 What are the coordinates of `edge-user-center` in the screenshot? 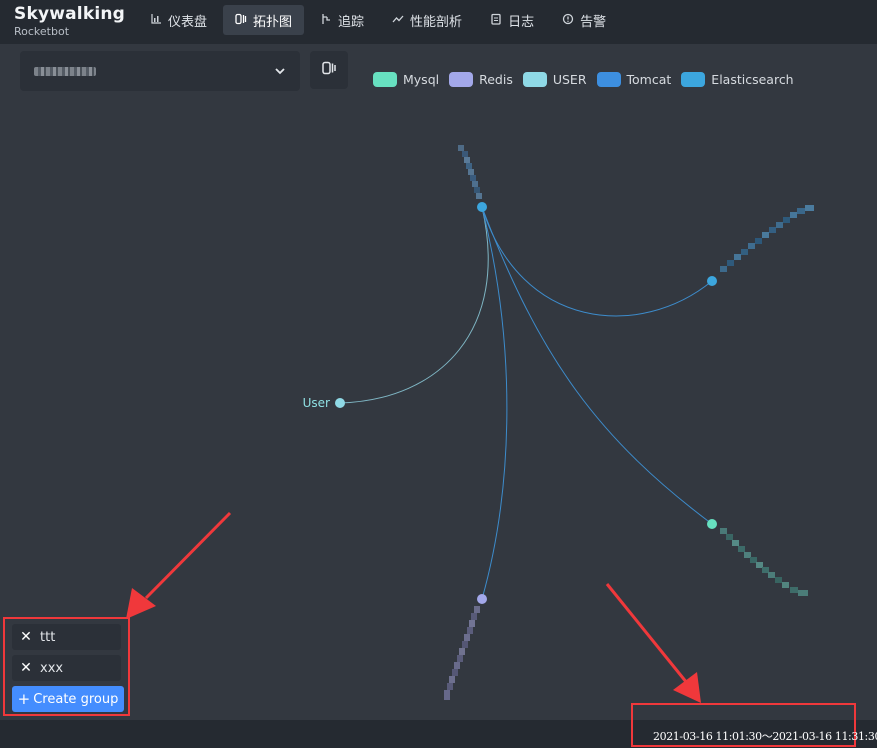 It's located at (414, 305).